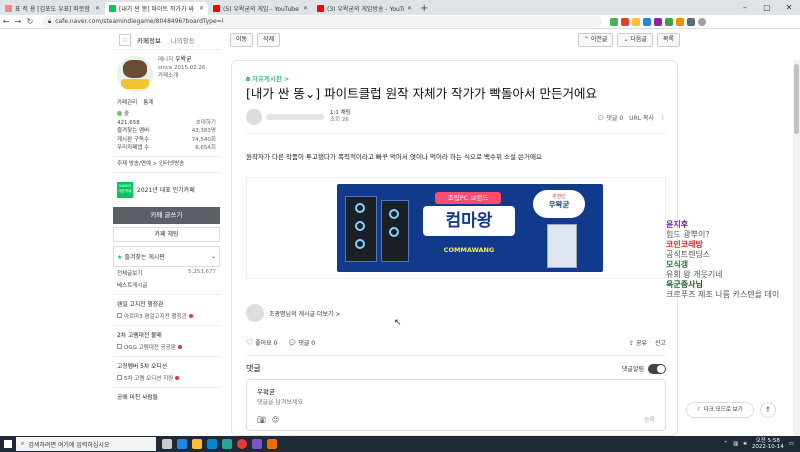 The height and width of the screenshot is (452, 800). I want to click on task-view-icon, so click(167, 444).